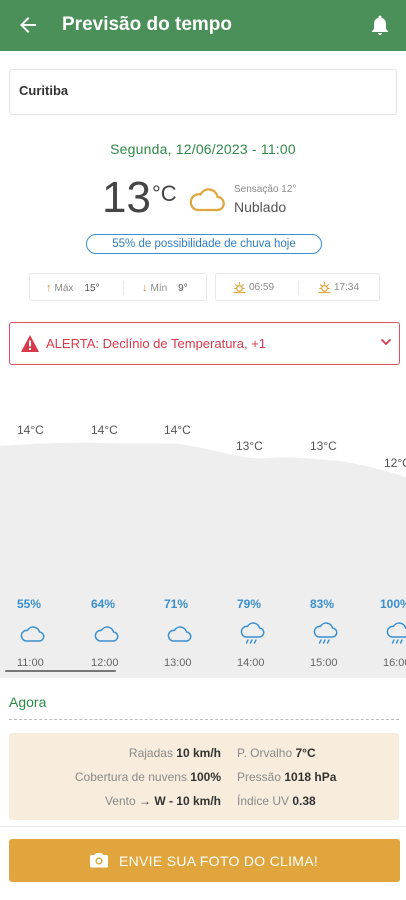 The width and height of the screenshot is (406, 900). Describe the element at coordinates (147, 777) in the screenshot. I see `cloud-cover-row: Cobertura de nuvens 100%` at that location.